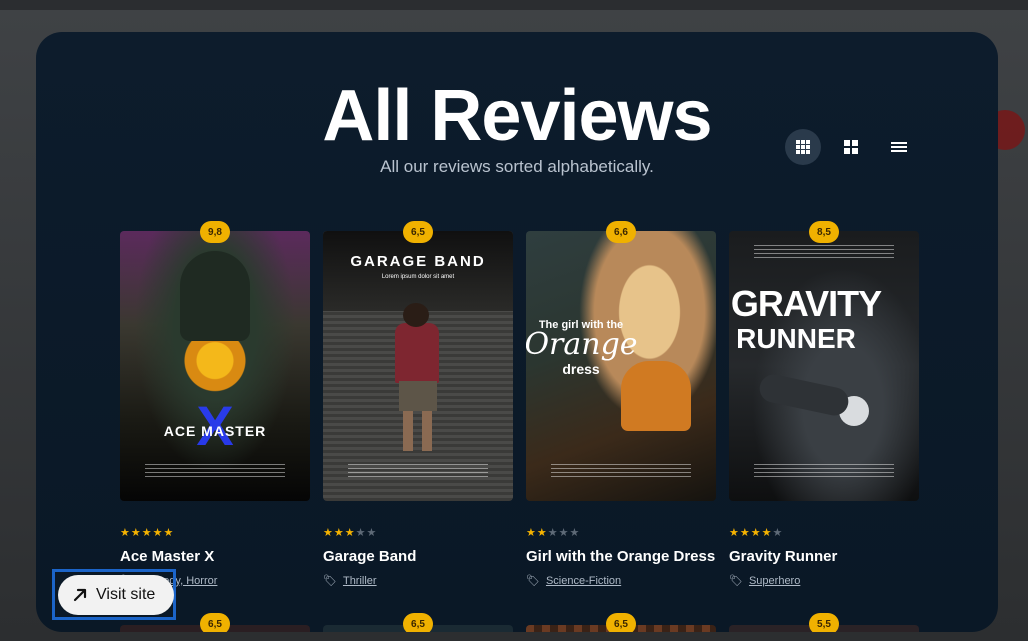 This screenshot has width=1028, height=641. I want to click on grid-small-icon, so click(803, 147).